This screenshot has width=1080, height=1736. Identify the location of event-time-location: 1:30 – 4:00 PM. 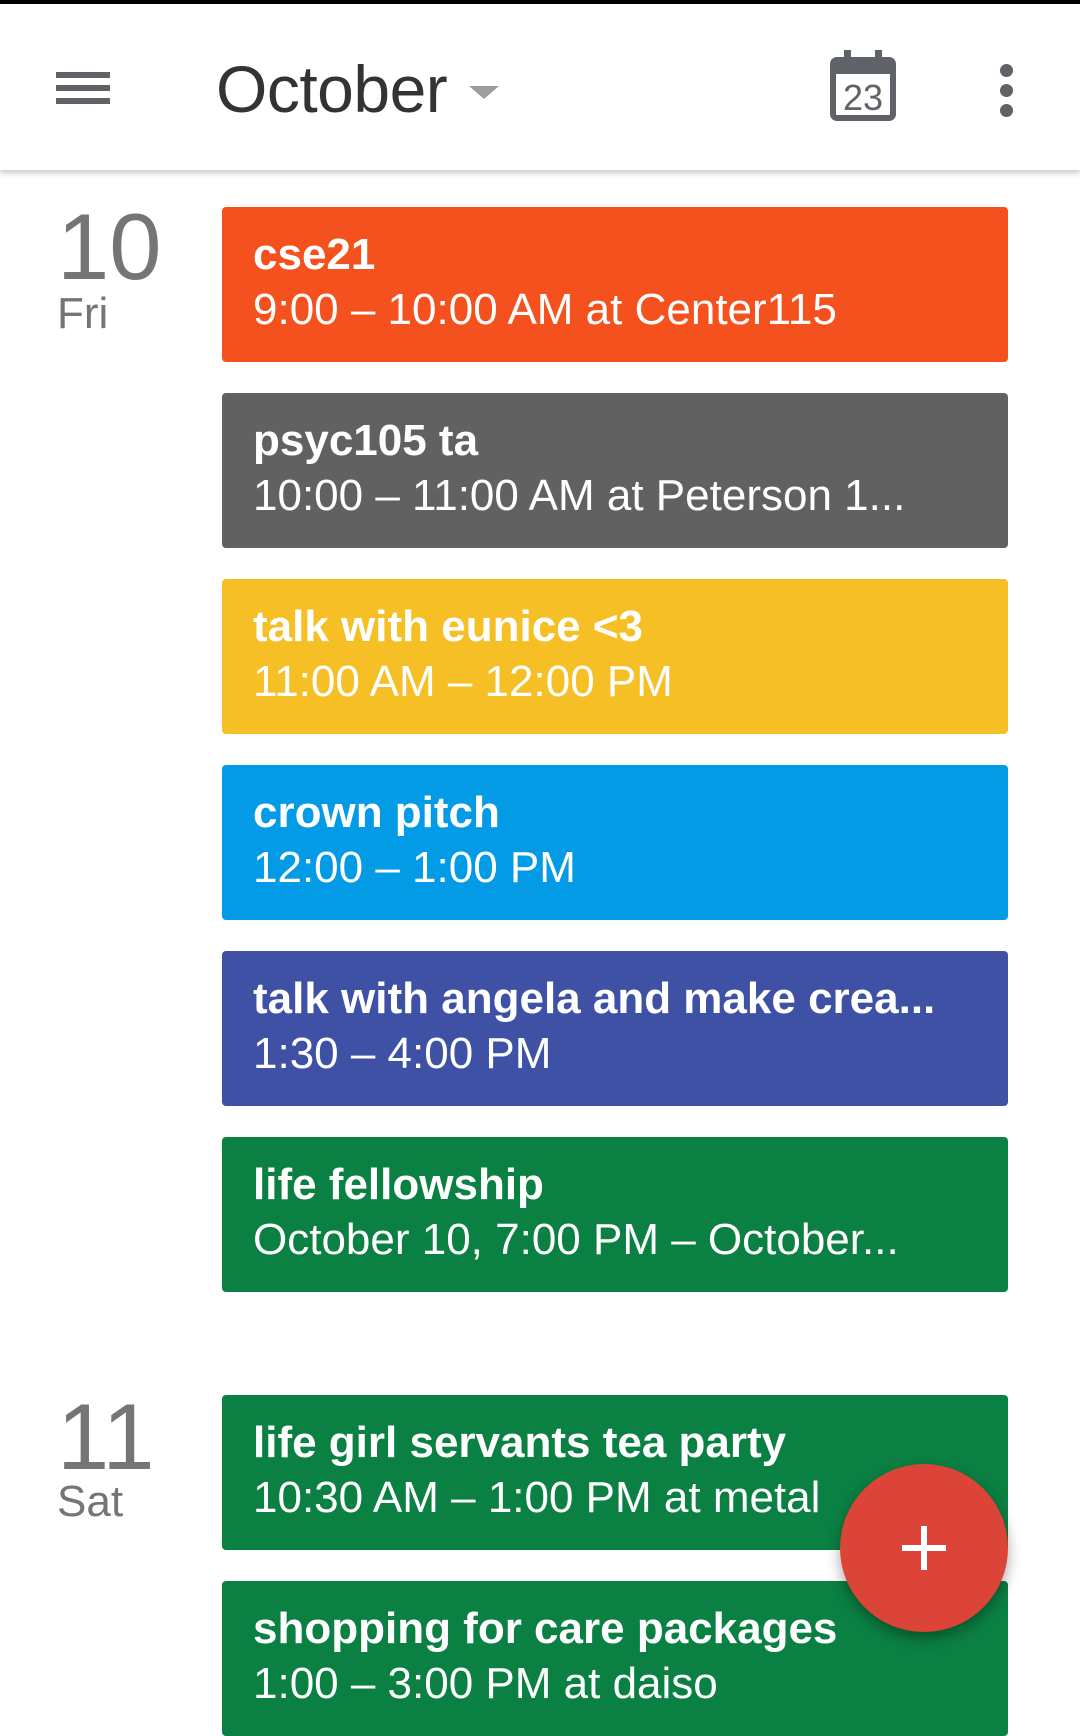
(402, 1053).